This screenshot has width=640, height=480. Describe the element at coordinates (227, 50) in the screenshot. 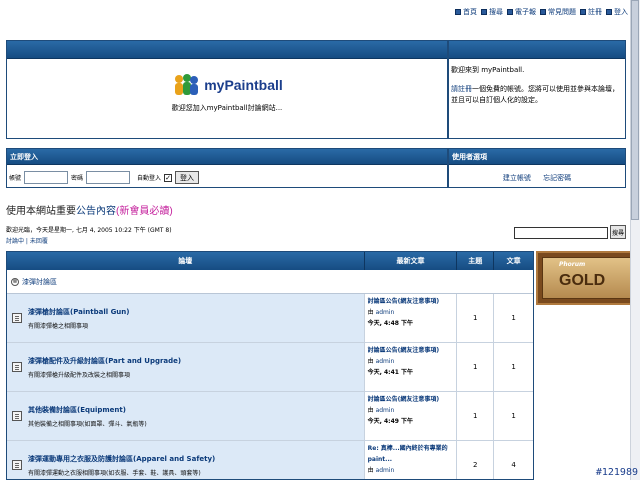

I see `banner-header` at that location.